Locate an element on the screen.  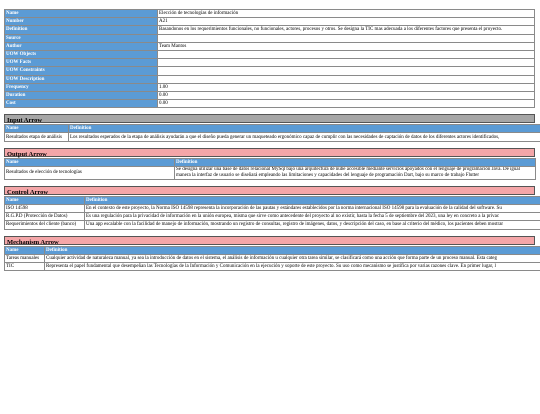
attribute-row: UOW Facts is located at coordinates (270, 63).